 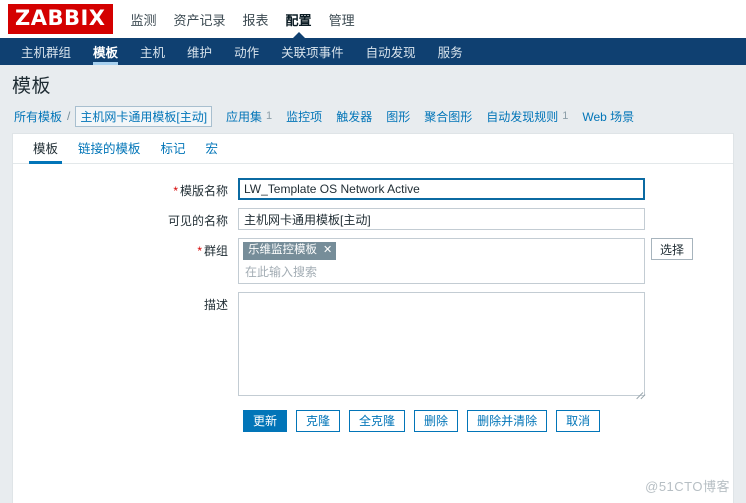 What do you see at coordinates (173, 150) in the screenshot?
I see `tab-tags: 标记` at bounding box center [173, 150].